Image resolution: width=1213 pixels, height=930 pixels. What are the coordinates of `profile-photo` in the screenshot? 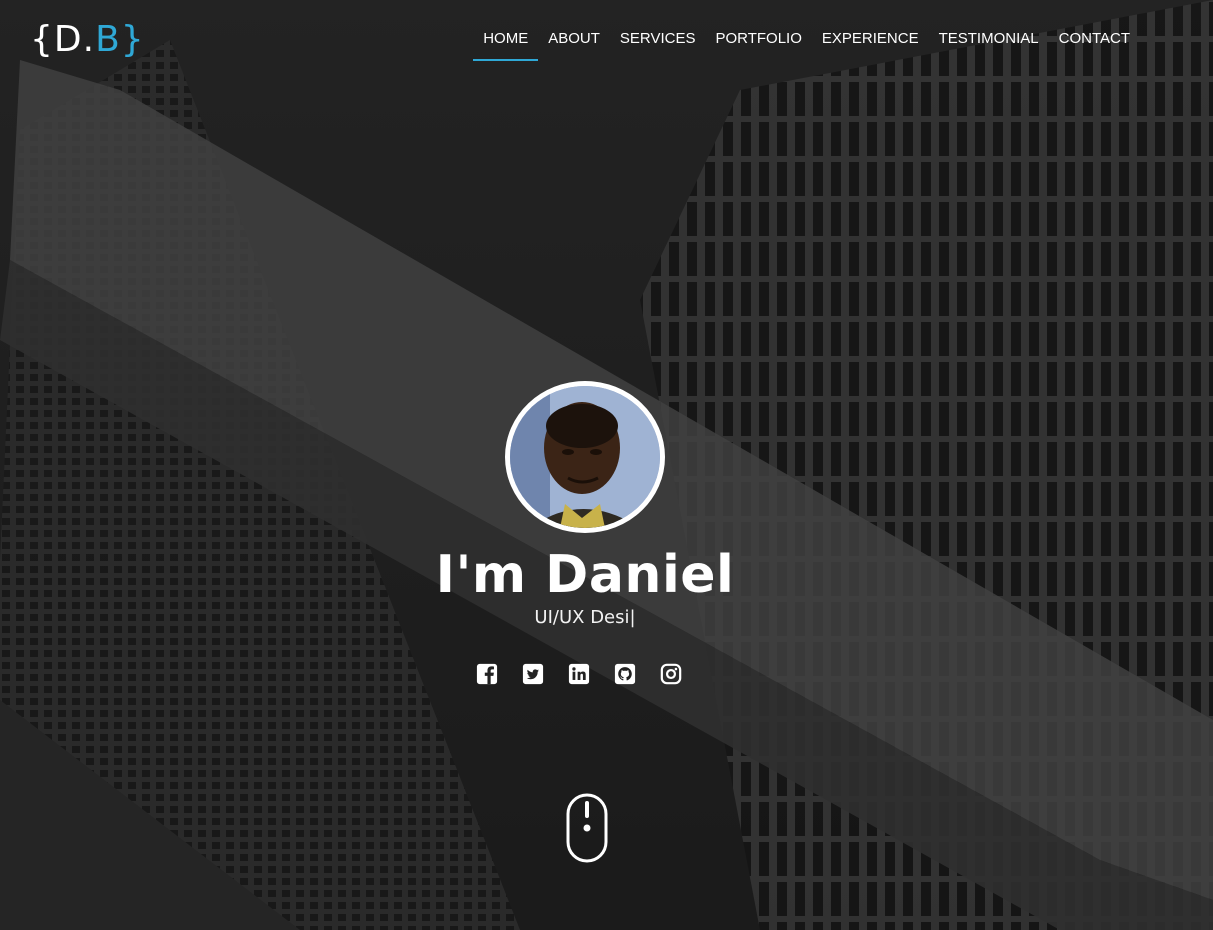 It's located at (585, 457).